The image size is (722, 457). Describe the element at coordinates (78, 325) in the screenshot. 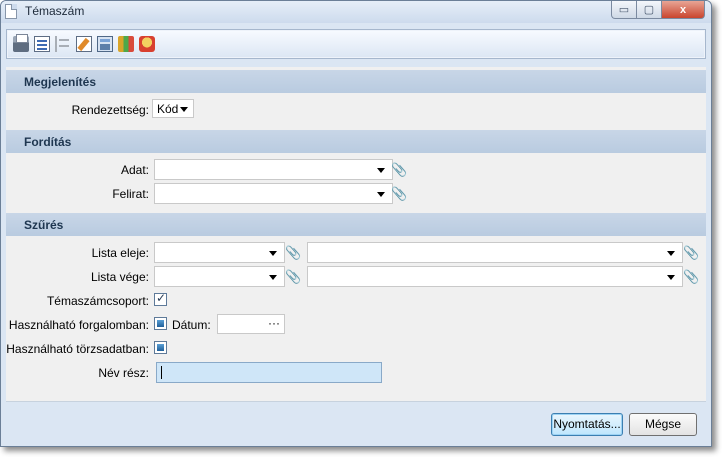

I see `usable-in-transactions-label: Használható forgalomban:` at that location.